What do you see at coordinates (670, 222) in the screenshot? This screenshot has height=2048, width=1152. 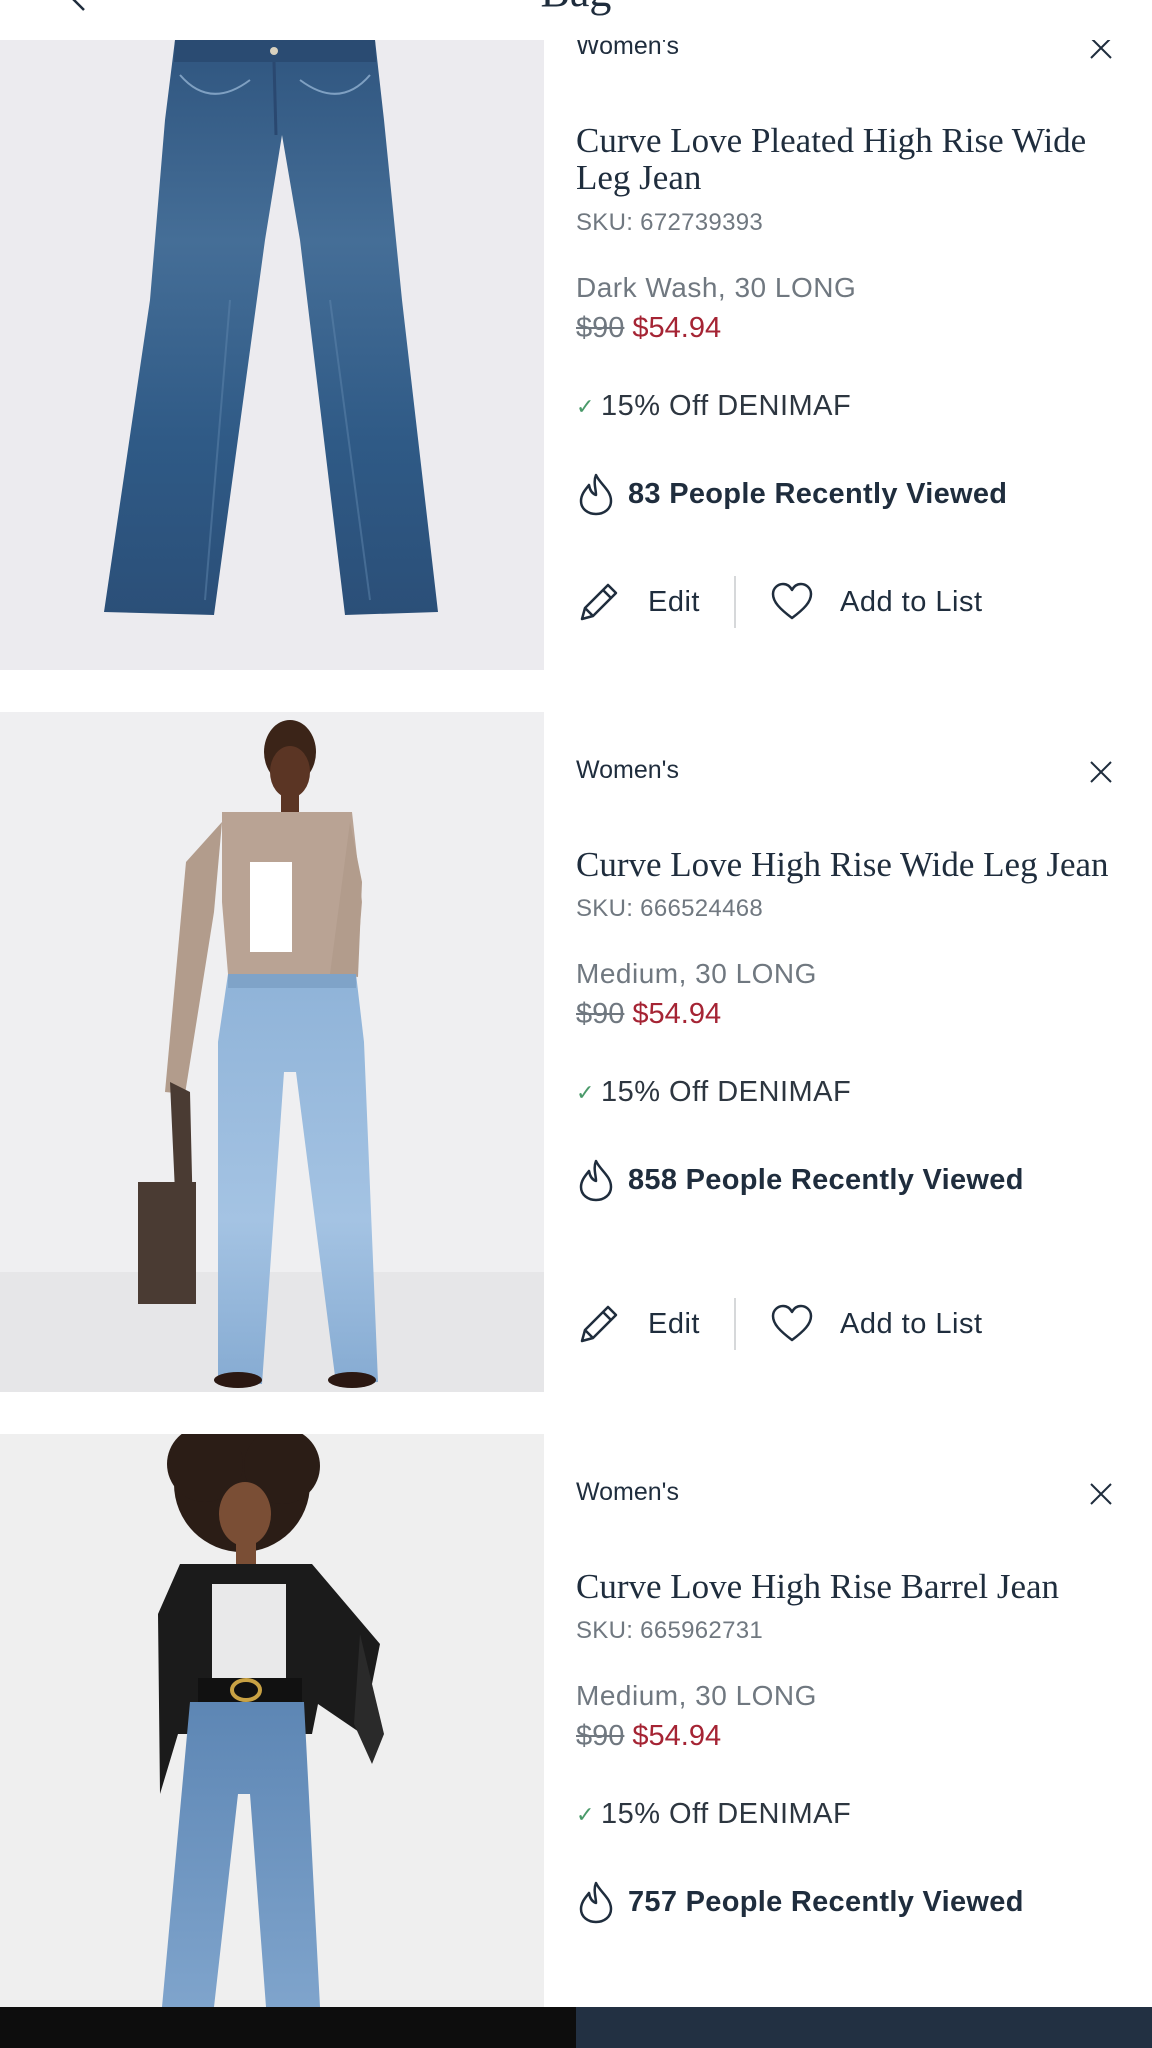 I see `product-sku: SKU: 672739393` at bounding box center [670, 222].